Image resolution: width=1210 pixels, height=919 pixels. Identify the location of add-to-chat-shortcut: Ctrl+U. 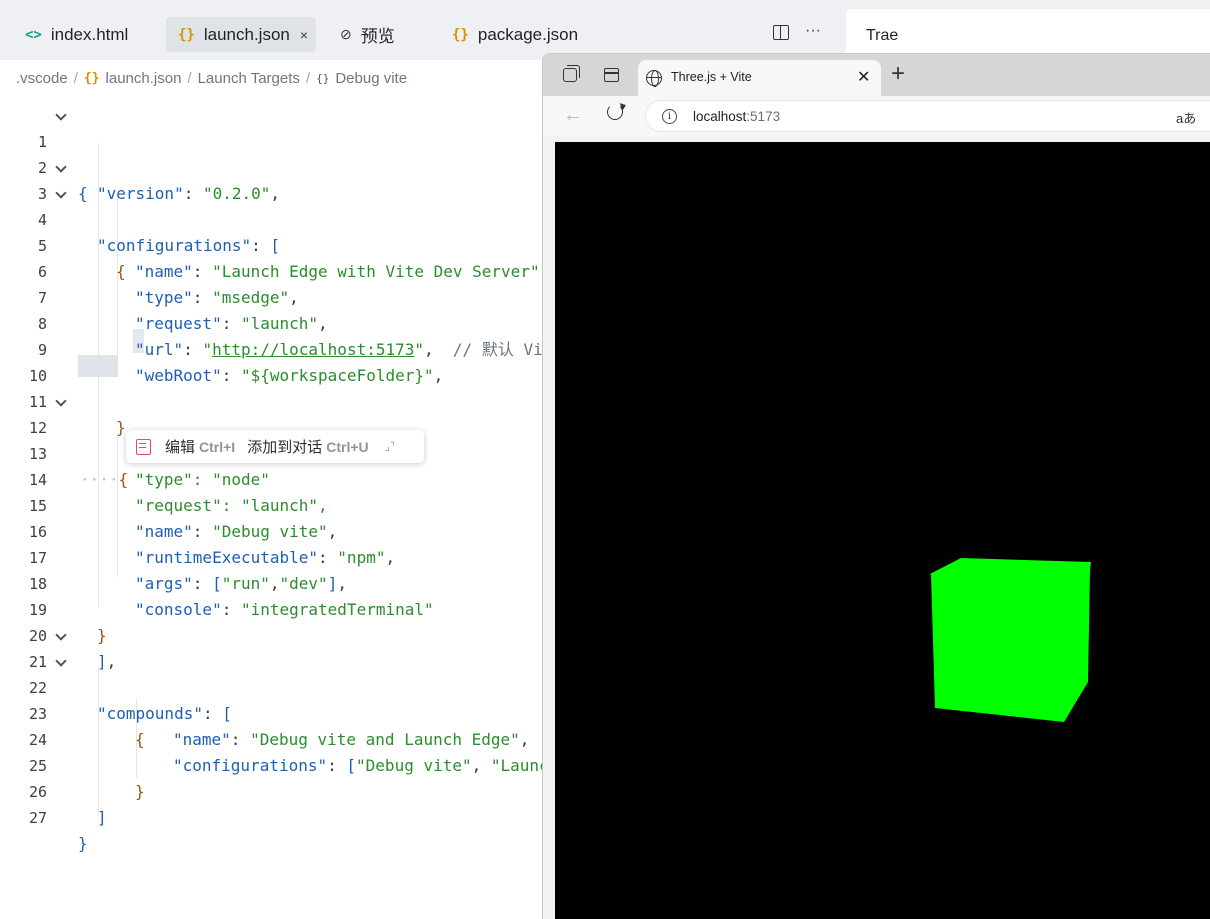
(347, 446).